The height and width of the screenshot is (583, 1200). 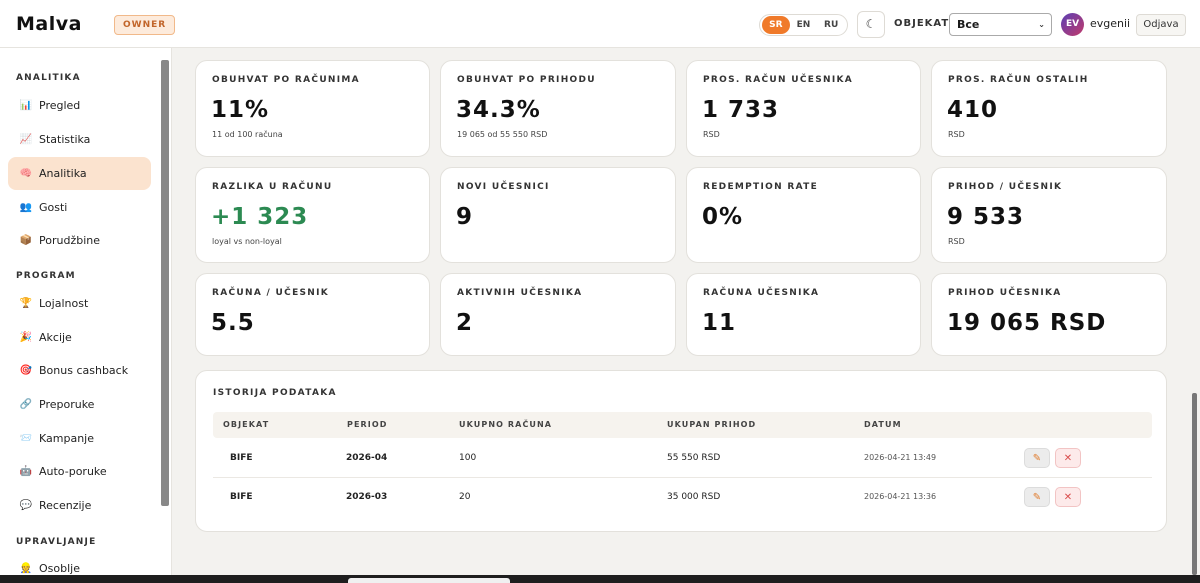 I want to click on stat-label: AKTIVNIH UČESNIKA, so click(x=520, y=293).